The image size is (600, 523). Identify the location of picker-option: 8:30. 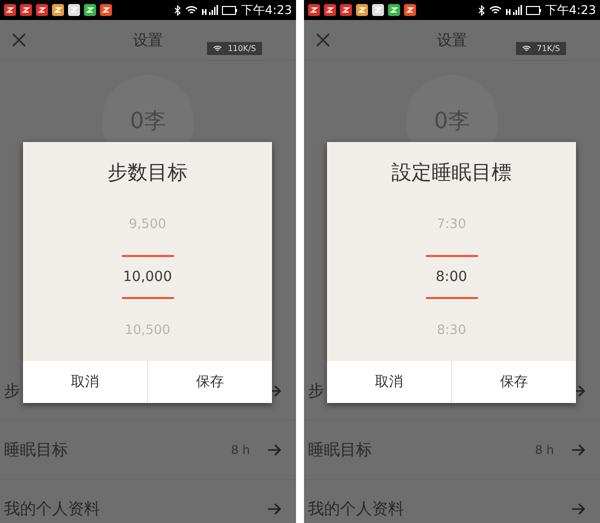
(452, 330).